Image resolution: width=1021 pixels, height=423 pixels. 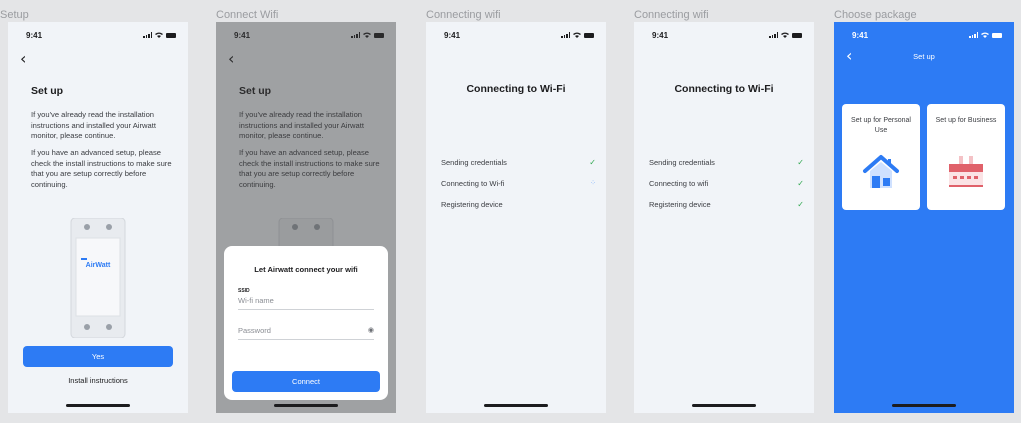 I want to click on step-connecting-wifi: Connecting to wifi ✓, so click(x=726, y=183).